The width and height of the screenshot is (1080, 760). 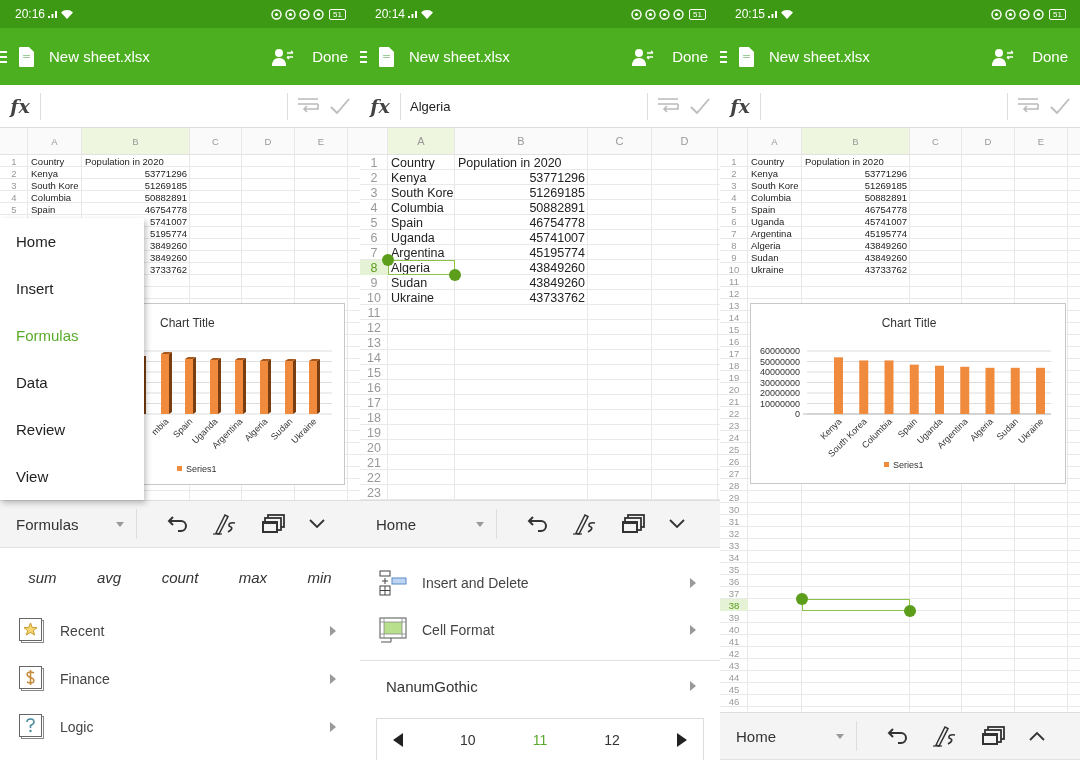 What do you see at coordinates (734, 569) in the screenshot?
I see `row-number: 35` at bounding box center [734, 569].